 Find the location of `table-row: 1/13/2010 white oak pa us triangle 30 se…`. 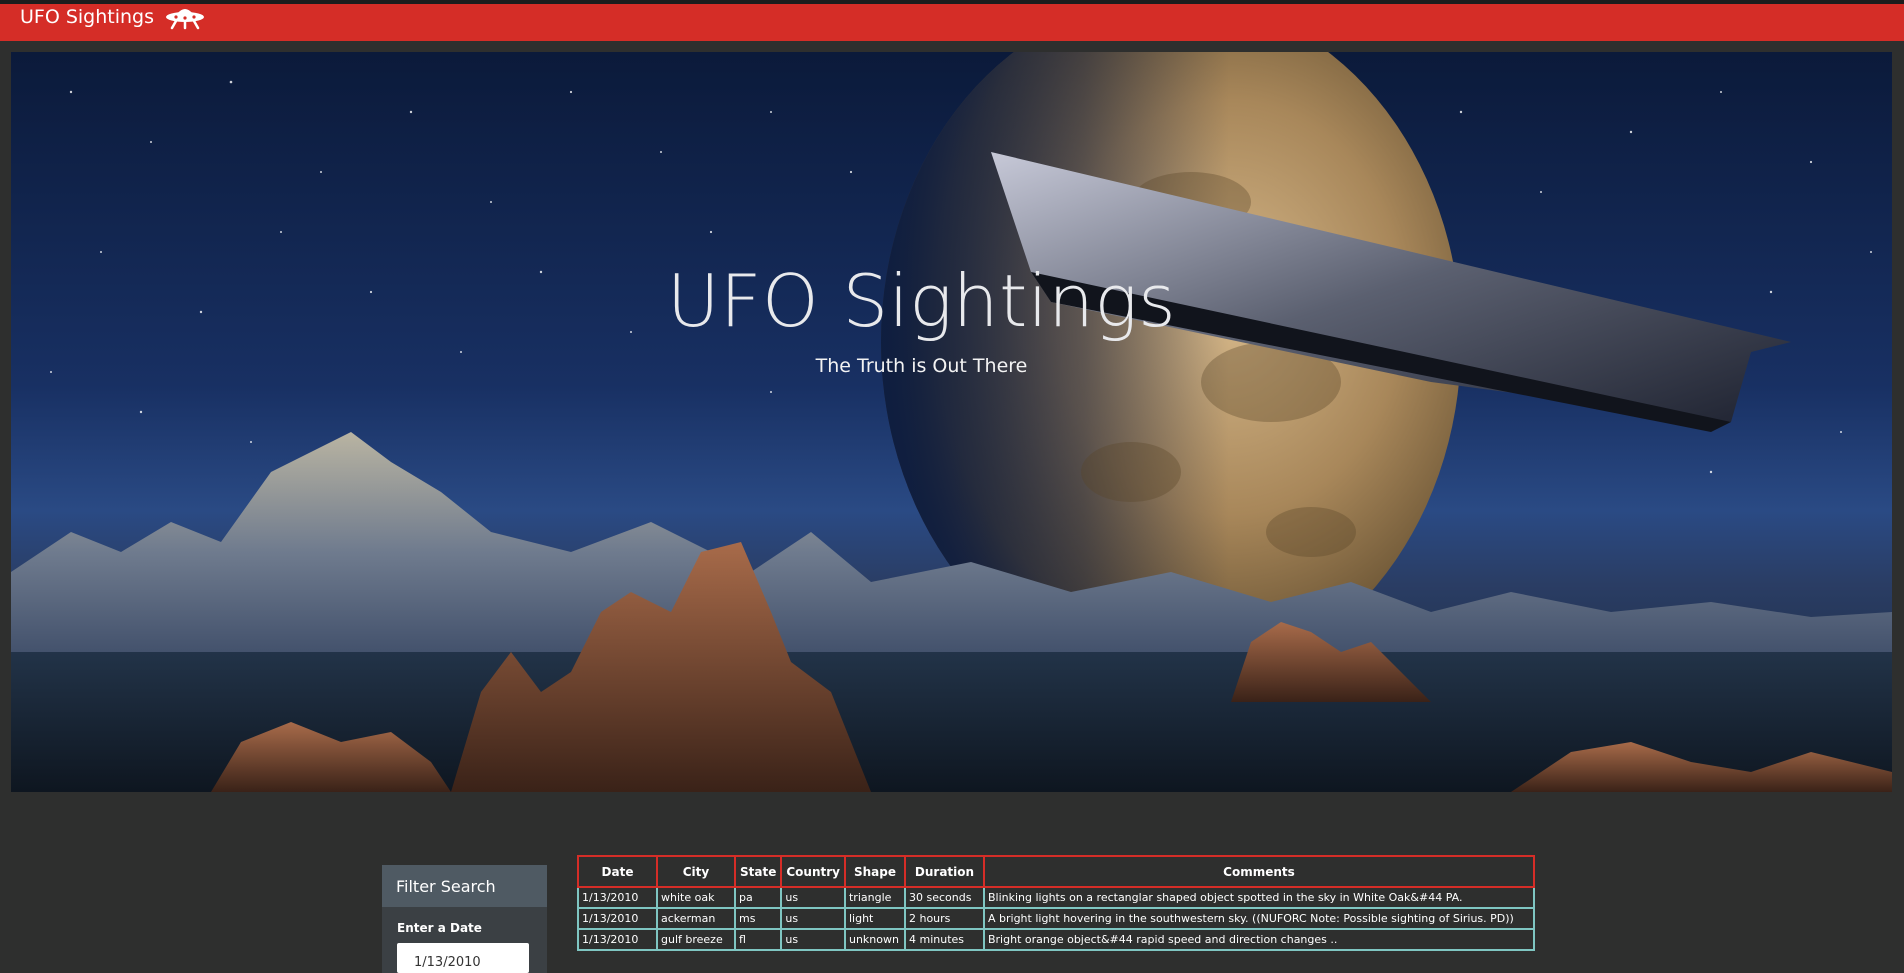

table-row: 1/13/2010 white oak pa us triangle 30 se… is located at coordinates (1056, 897).